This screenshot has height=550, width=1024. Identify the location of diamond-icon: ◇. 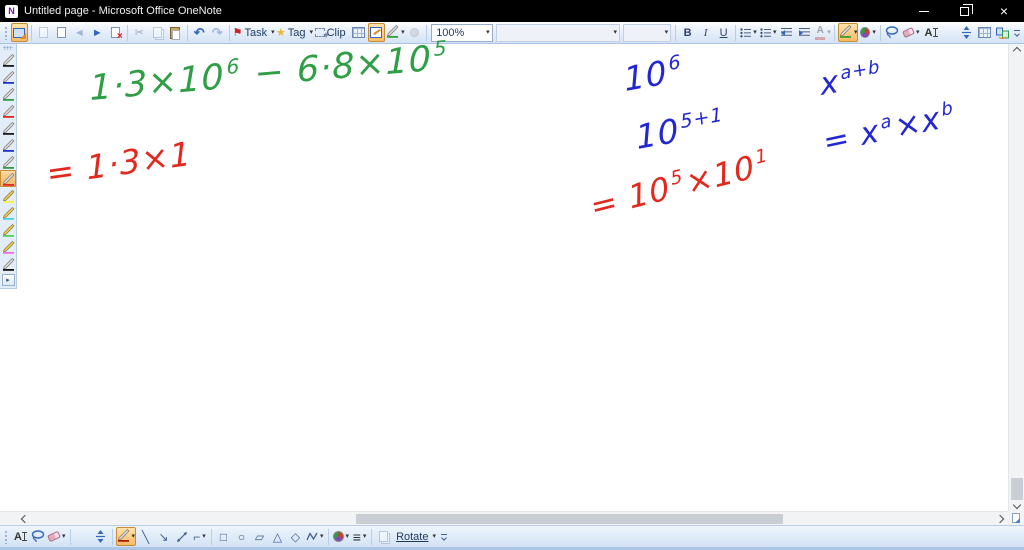
(295, 536).